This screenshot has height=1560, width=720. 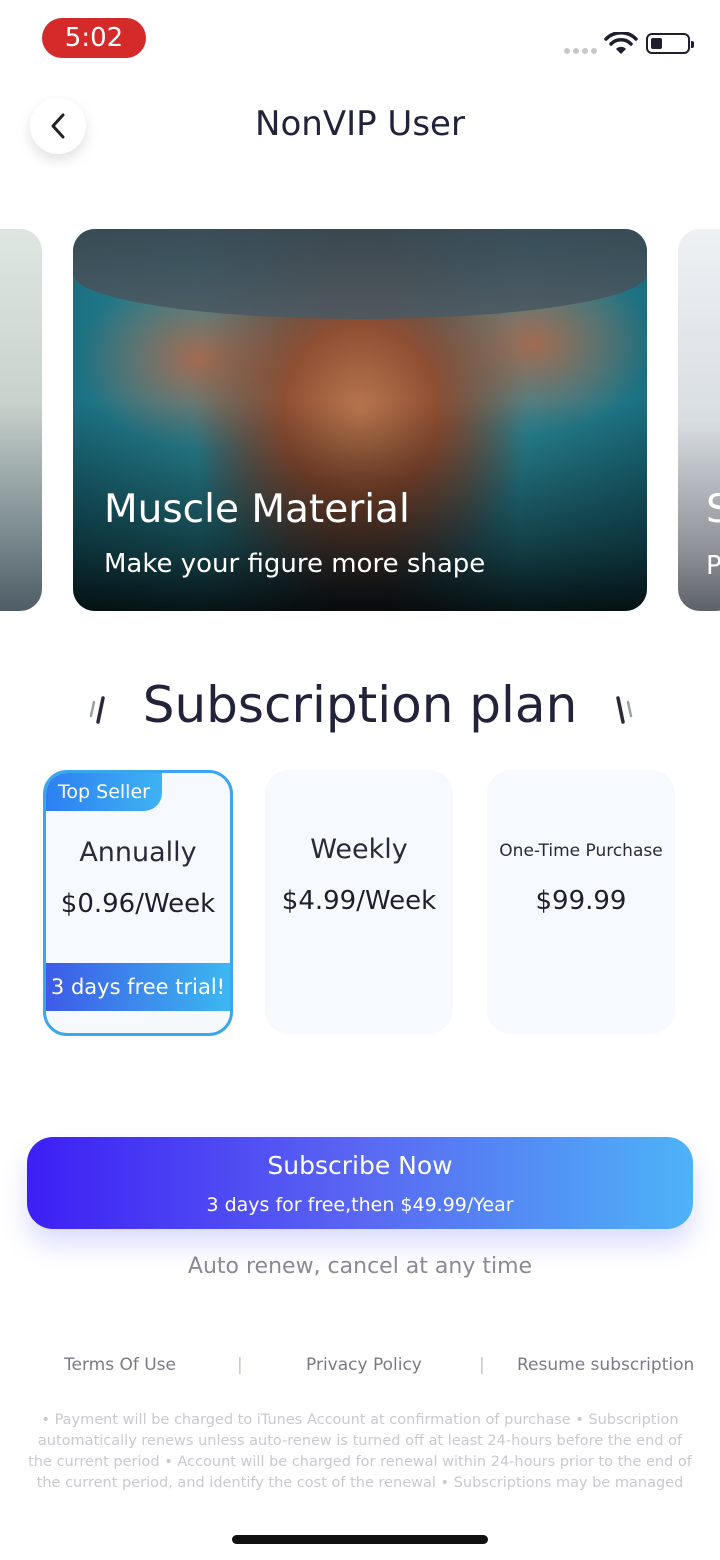 I want to click on free-trial-banner: 3 days free trial!, so click(x=138, y=987).